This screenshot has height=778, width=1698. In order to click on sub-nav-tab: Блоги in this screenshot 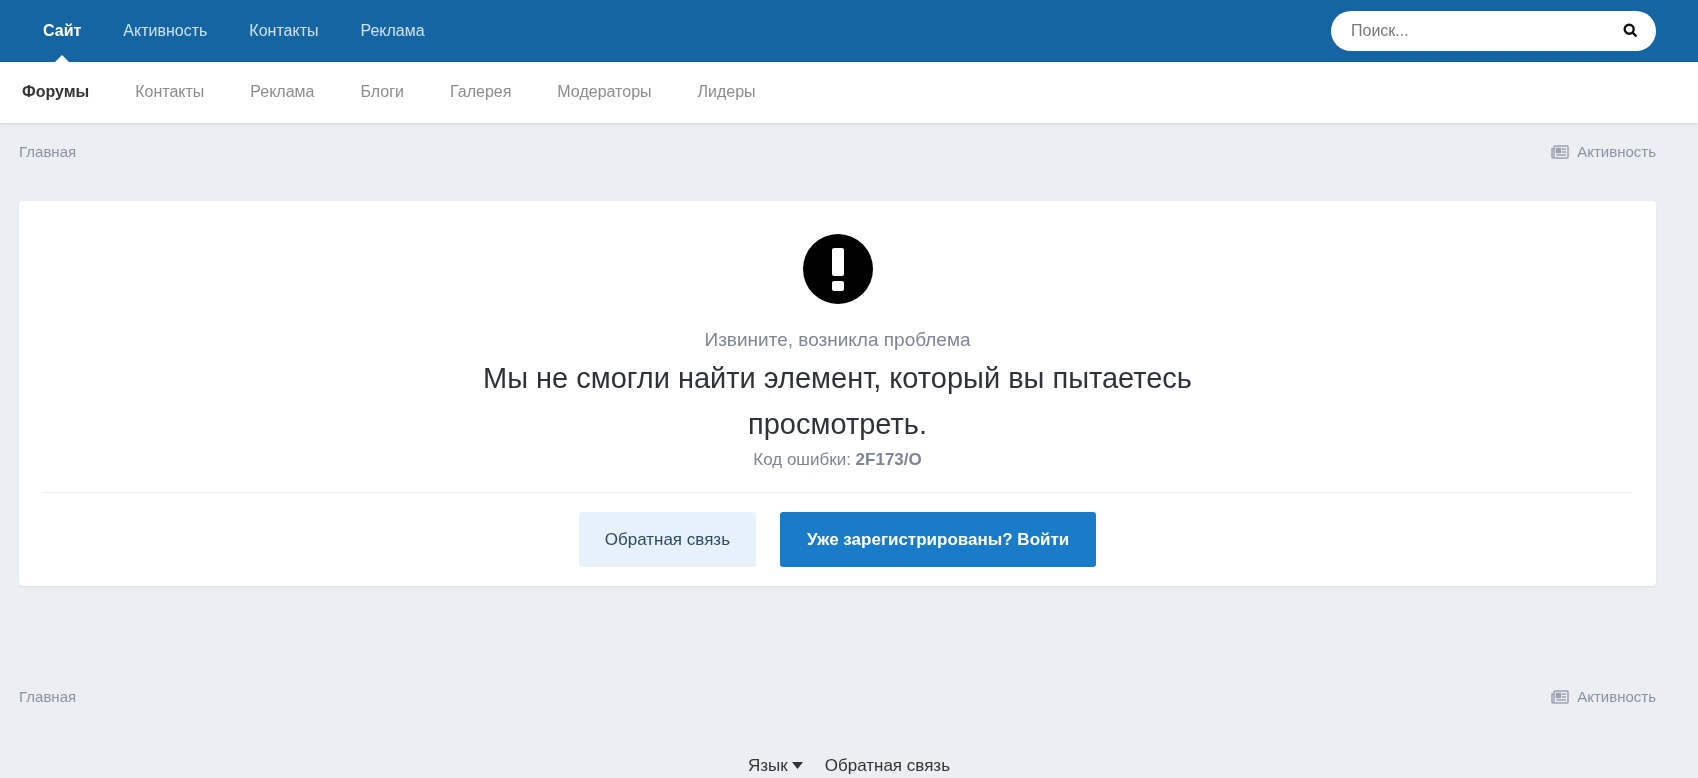, I will do `click(382, 92)`.